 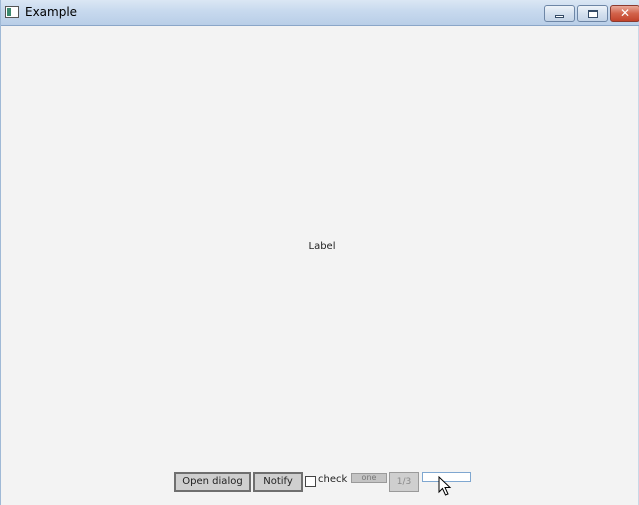 What do you see at coordinates (51, 12) in the screenshot?
I see `window-title: Example` at bounding box center [51, 12].